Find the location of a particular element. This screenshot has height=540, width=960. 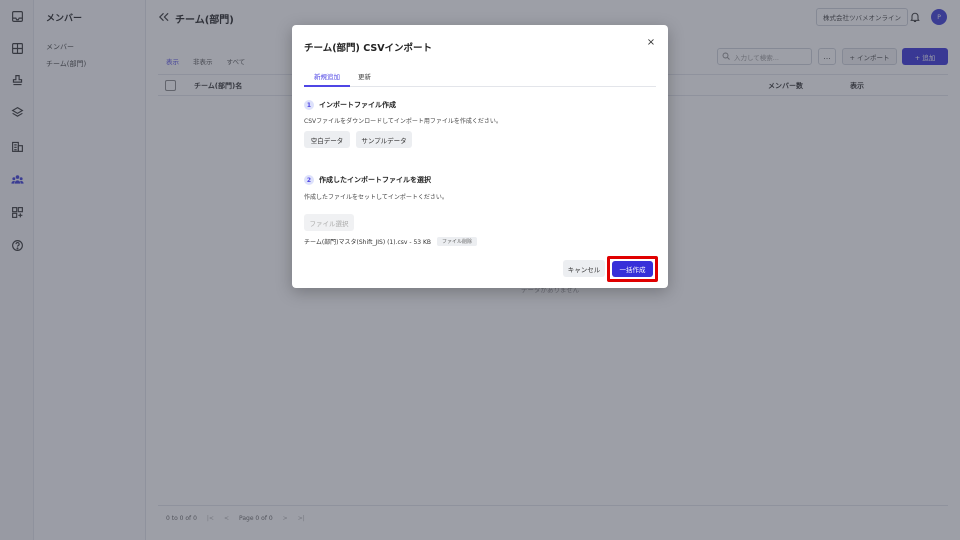

dialog-title: チーム(部門) CSVインポート is located at coordinates (368, 48).